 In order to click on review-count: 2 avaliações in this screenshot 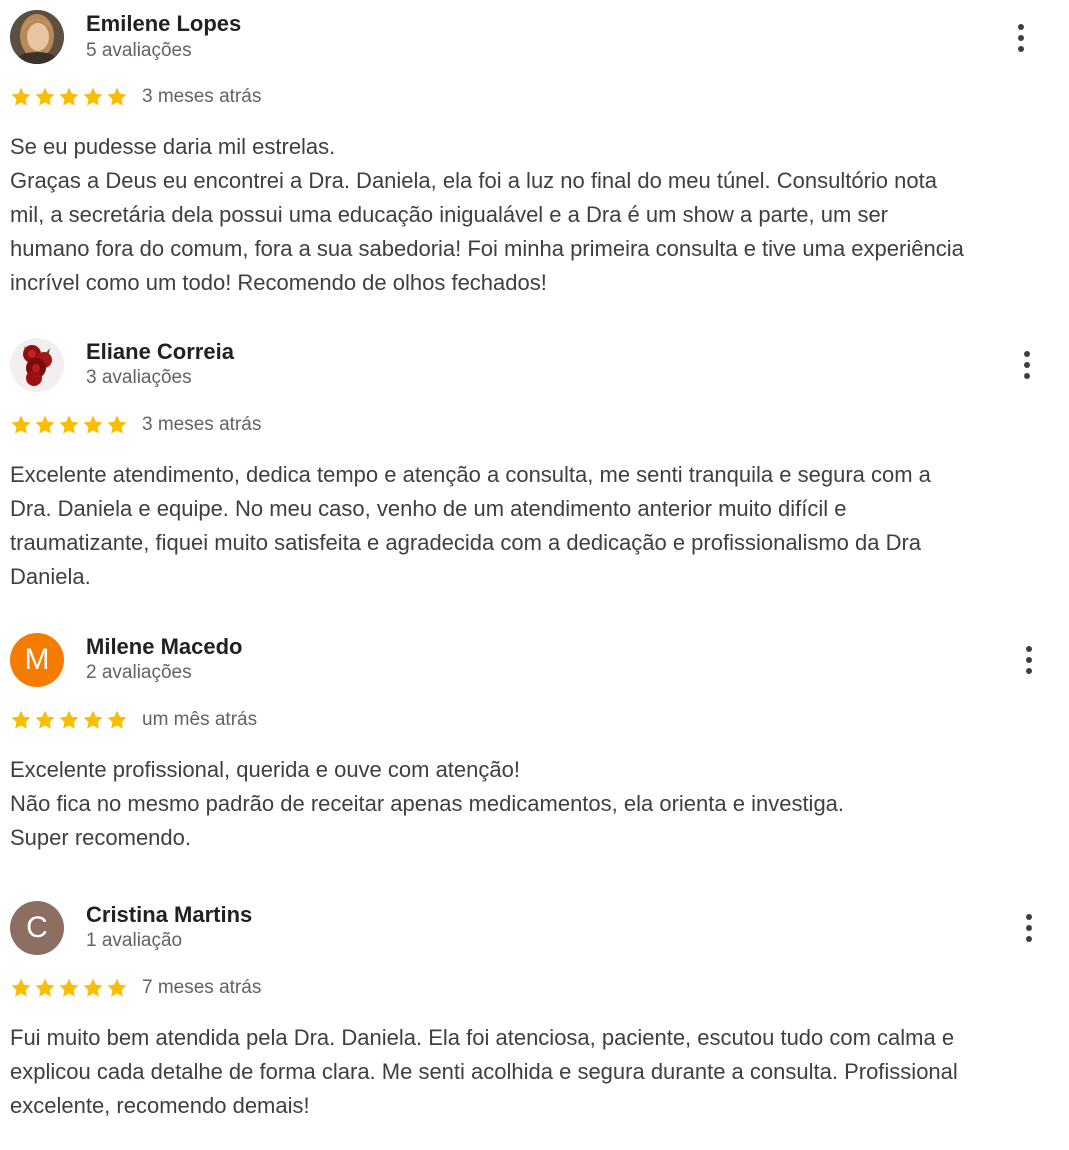, I will do `click(139, 672)`.